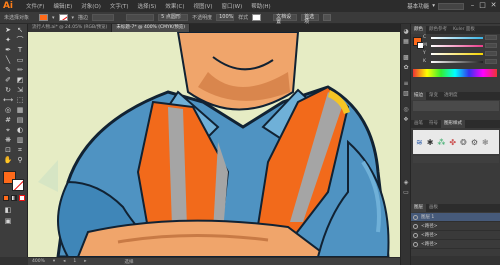 Image resolution: width=500 pixels, height=265 pixels. What do you see at coordinates (70, 28) in the screenshot?
I see `tab-document-1: 流行人物.ai* @ 24.05% (RGB/预览)` at bounding box center [70, 28].